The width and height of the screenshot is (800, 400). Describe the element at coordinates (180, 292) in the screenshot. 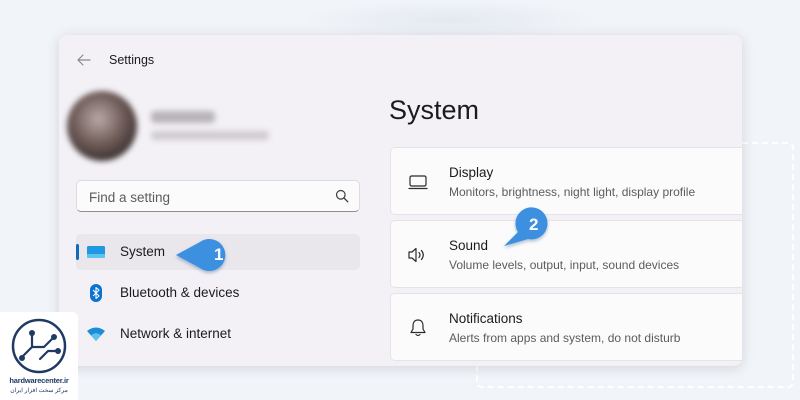

I see `sidebar-item-label: Bluetooth & devices` at that location.